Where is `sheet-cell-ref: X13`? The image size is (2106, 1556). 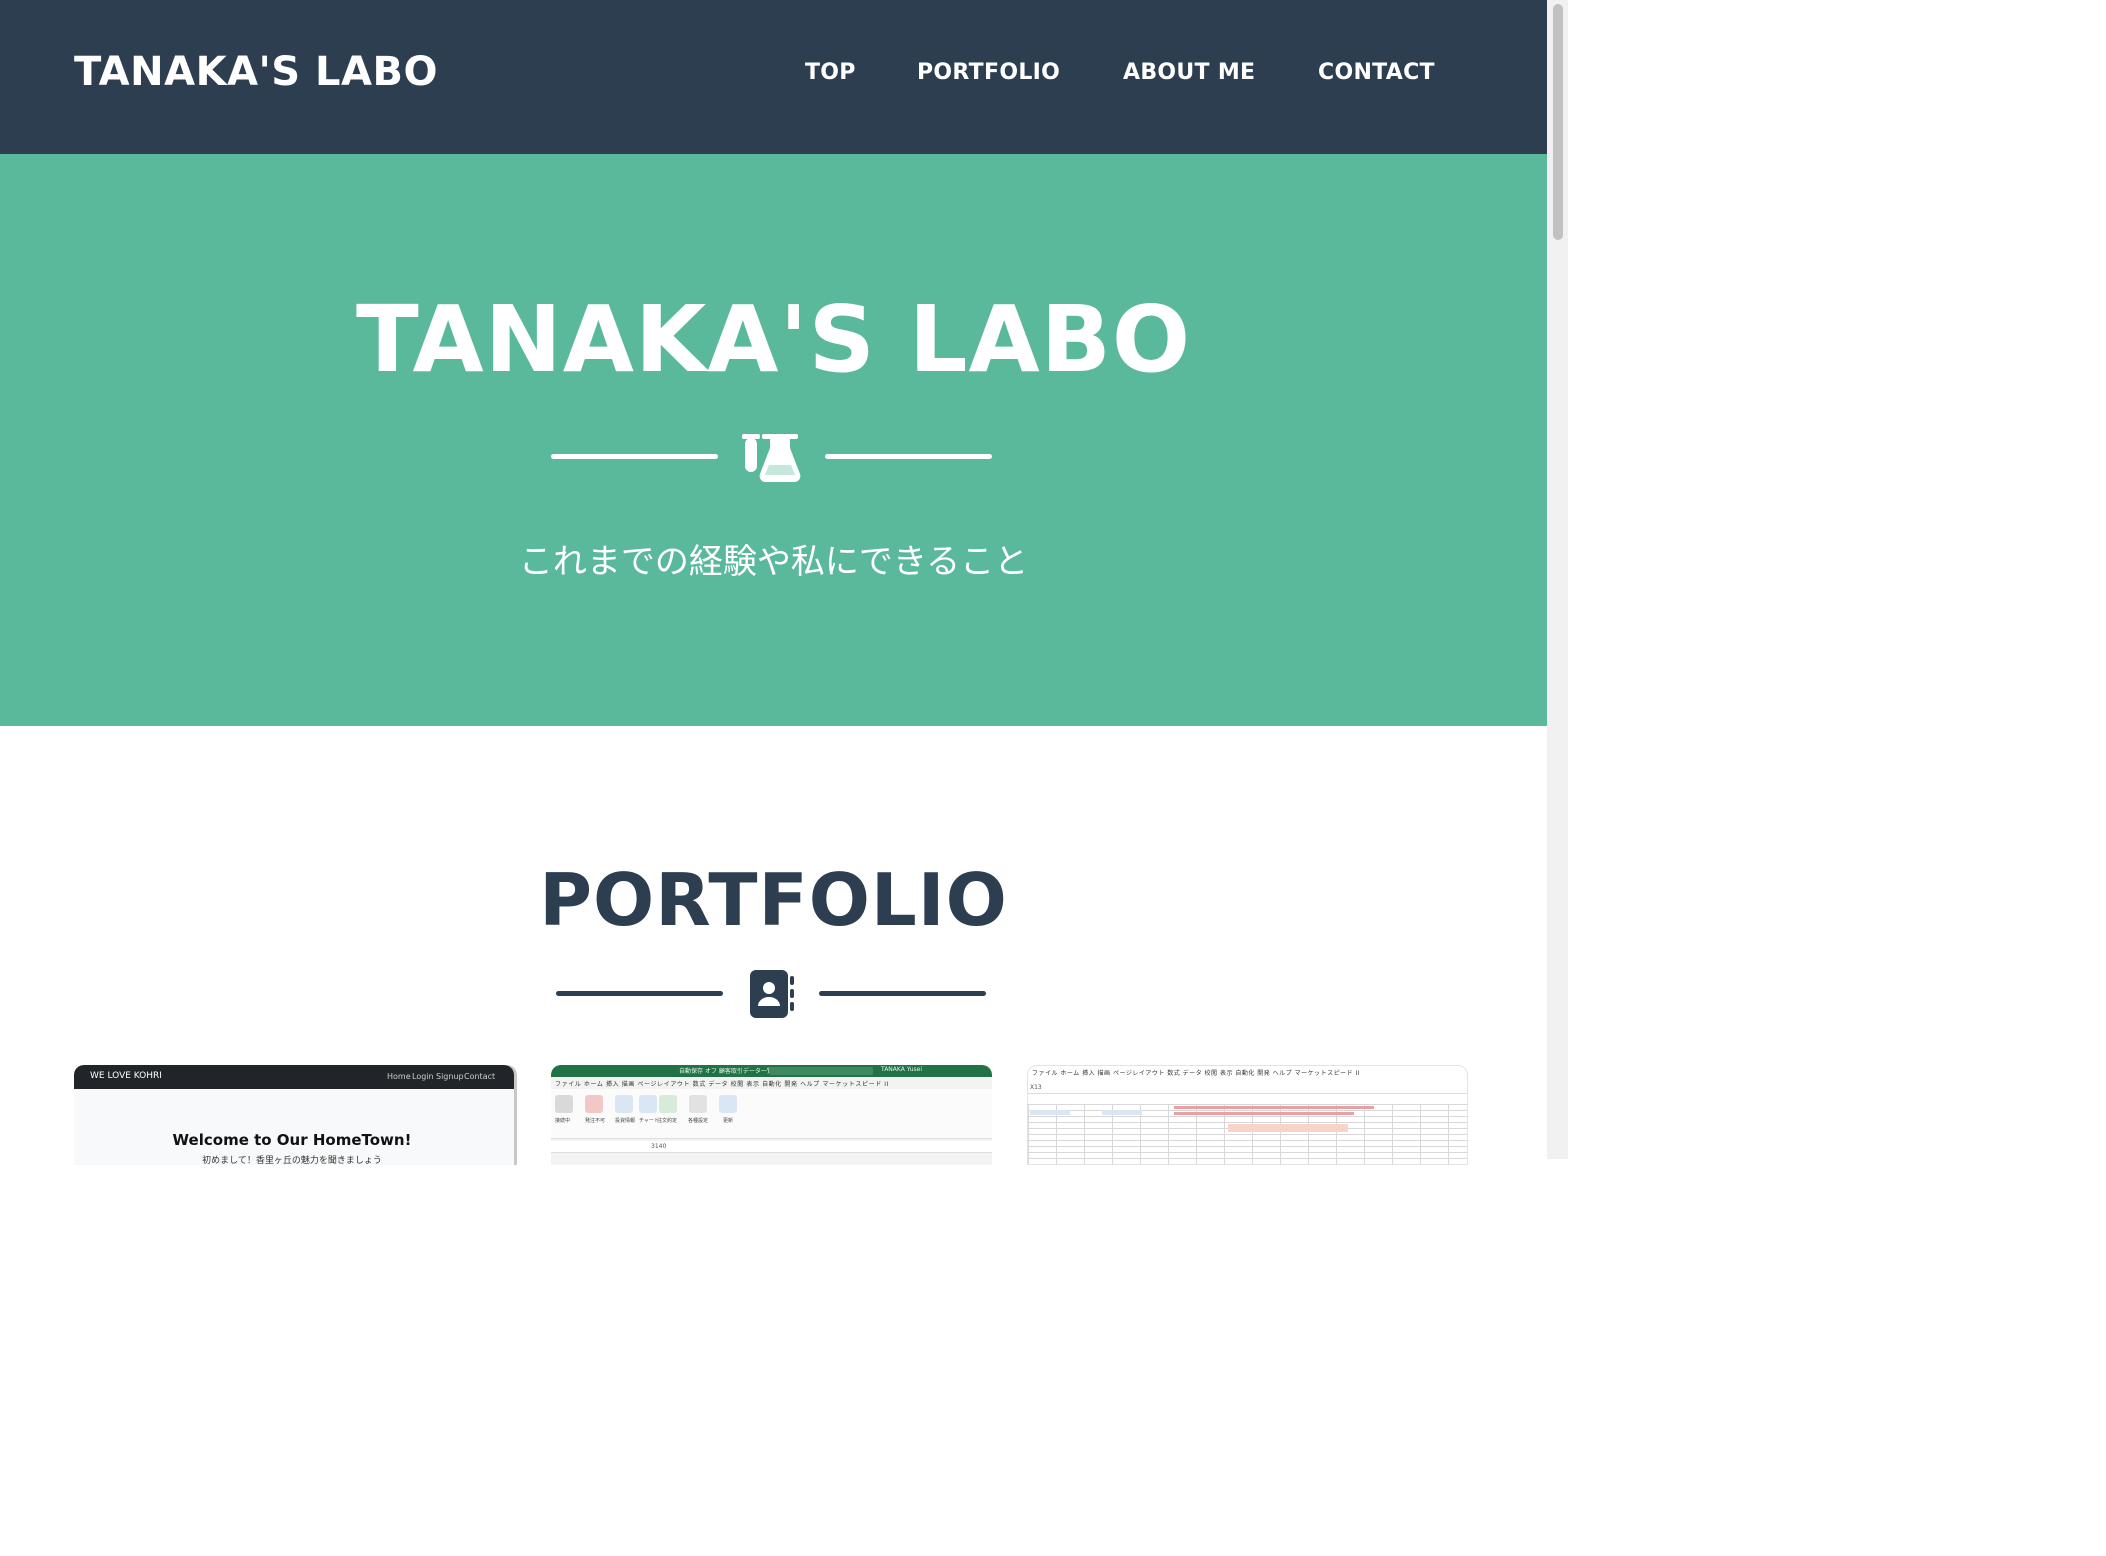 sheet-cell-ref: X13 is located at coordinates (1036, 1087).